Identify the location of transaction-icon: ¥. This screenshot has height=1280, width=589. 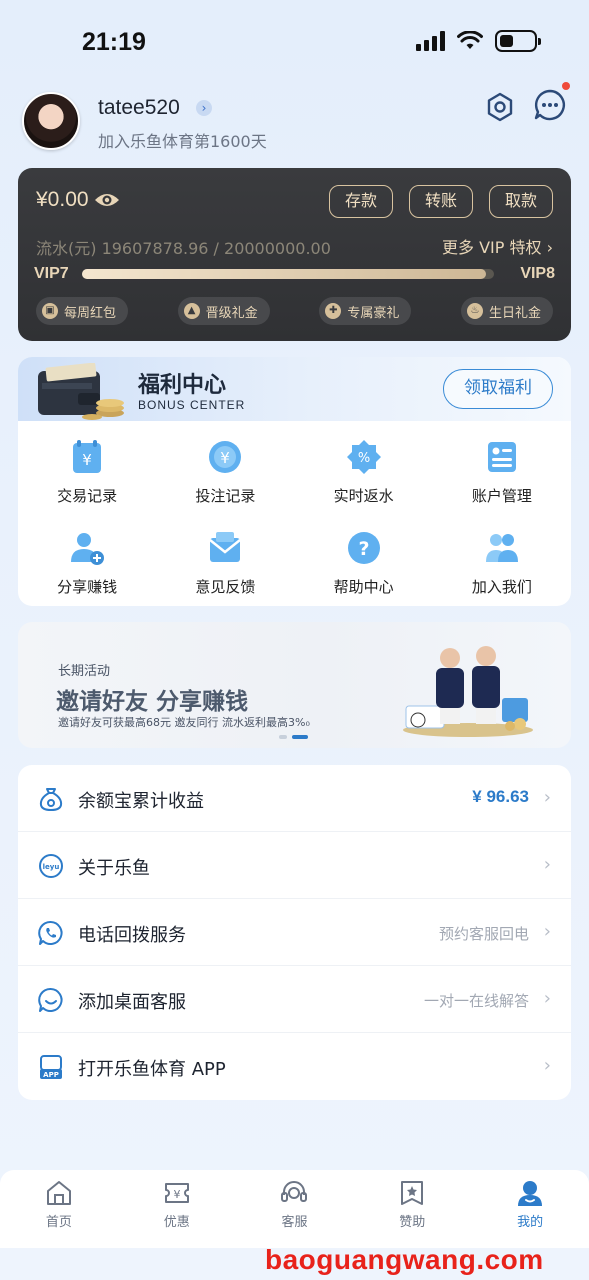
(87, 456).